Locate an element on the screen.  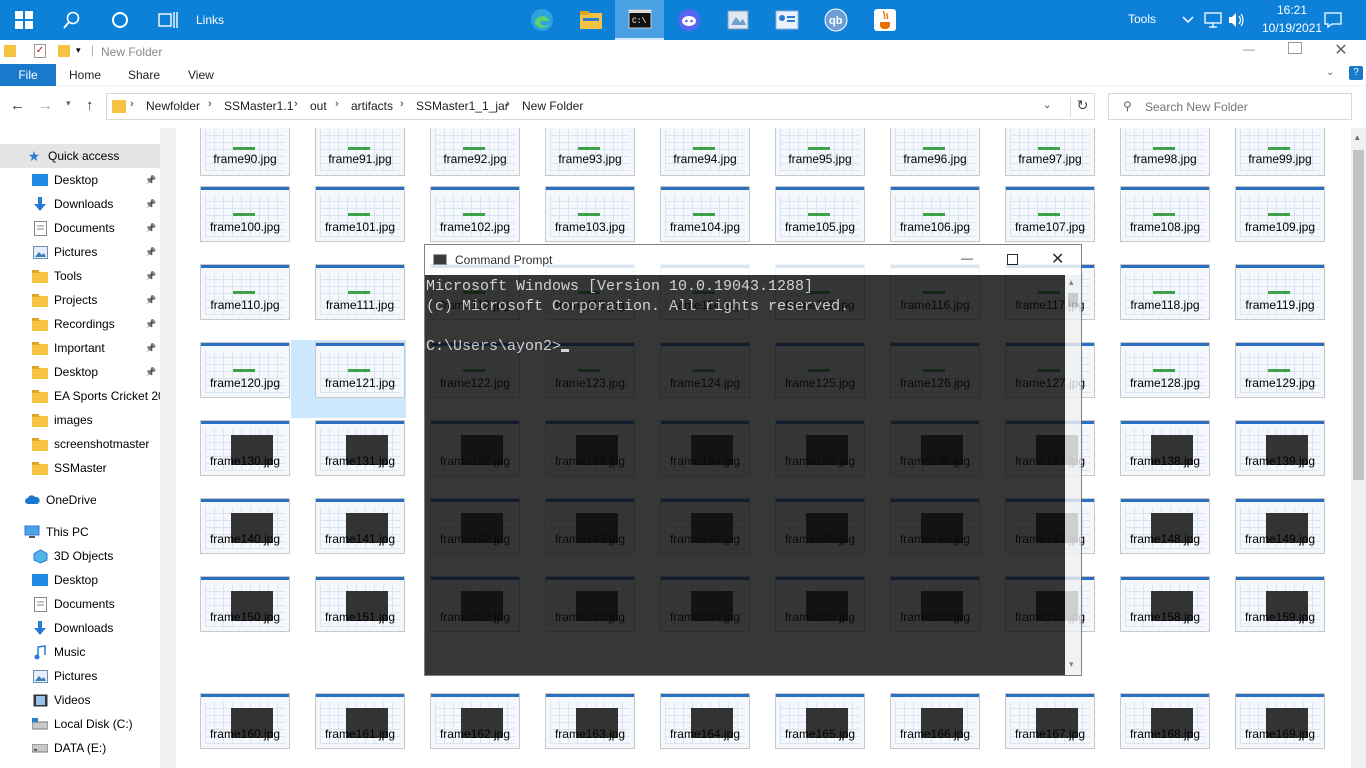
nav-item: screenshotmaster is located at coordinates (80, 444).